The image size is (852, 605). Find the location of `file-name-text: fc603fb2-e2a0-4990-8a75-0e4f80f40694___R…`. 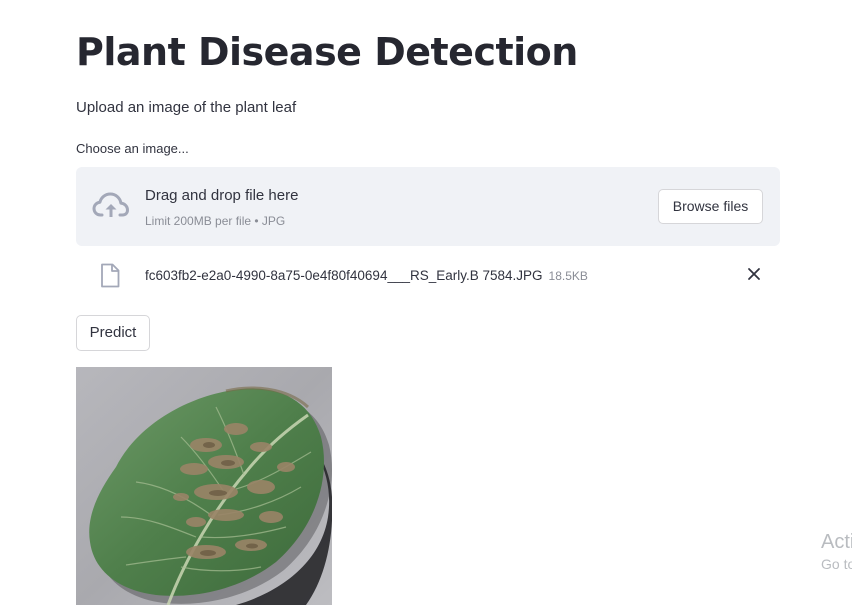

file-name-text: fc603fb2-e2a0-4990-8a75-0e4f80f40694___R… is located at coordinates (344, 275).